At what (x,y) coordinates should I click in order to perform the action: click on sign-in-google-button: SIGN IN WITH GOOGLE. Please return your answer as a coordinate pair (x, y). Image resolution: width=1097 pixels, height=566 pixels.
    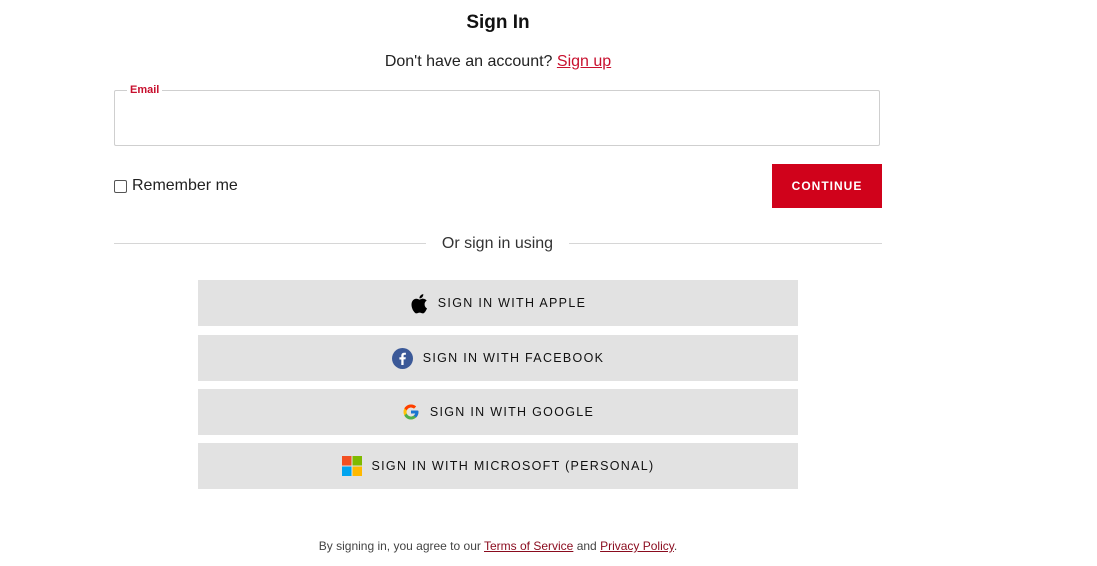
    Looking at the image, I should click on (498, 412).